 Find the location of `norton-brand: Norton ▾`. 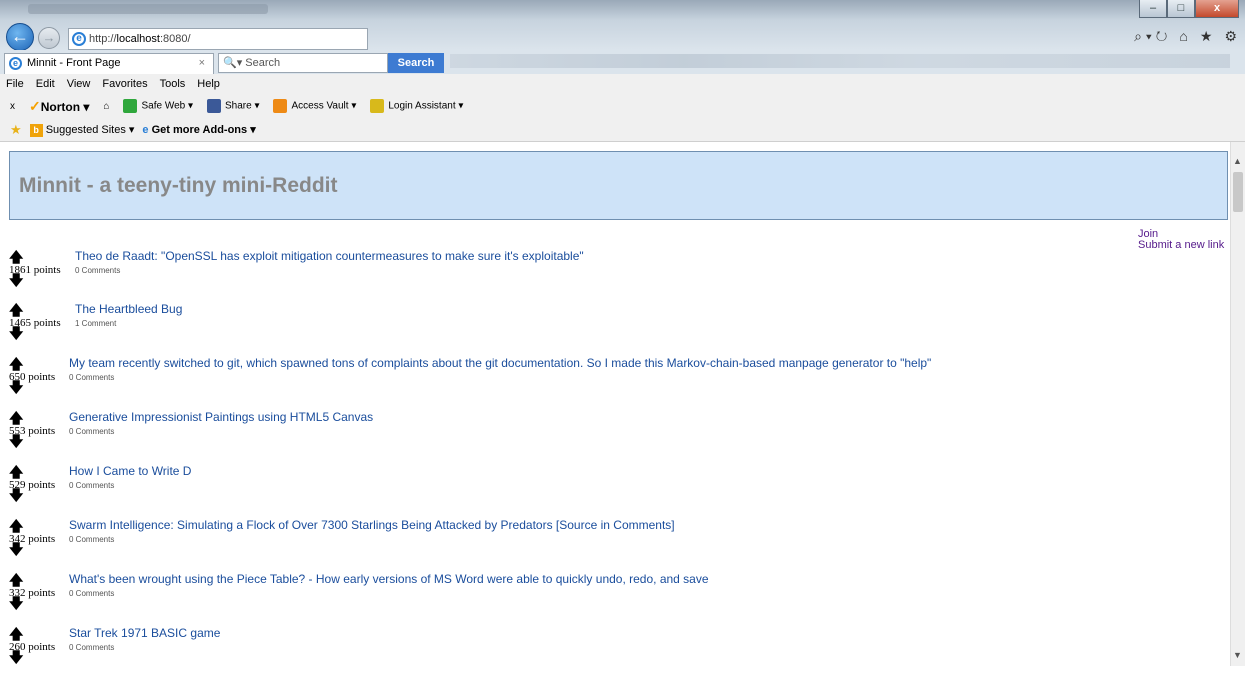

norton-brand: Norton ▾ is located at coordinates (65, 106).